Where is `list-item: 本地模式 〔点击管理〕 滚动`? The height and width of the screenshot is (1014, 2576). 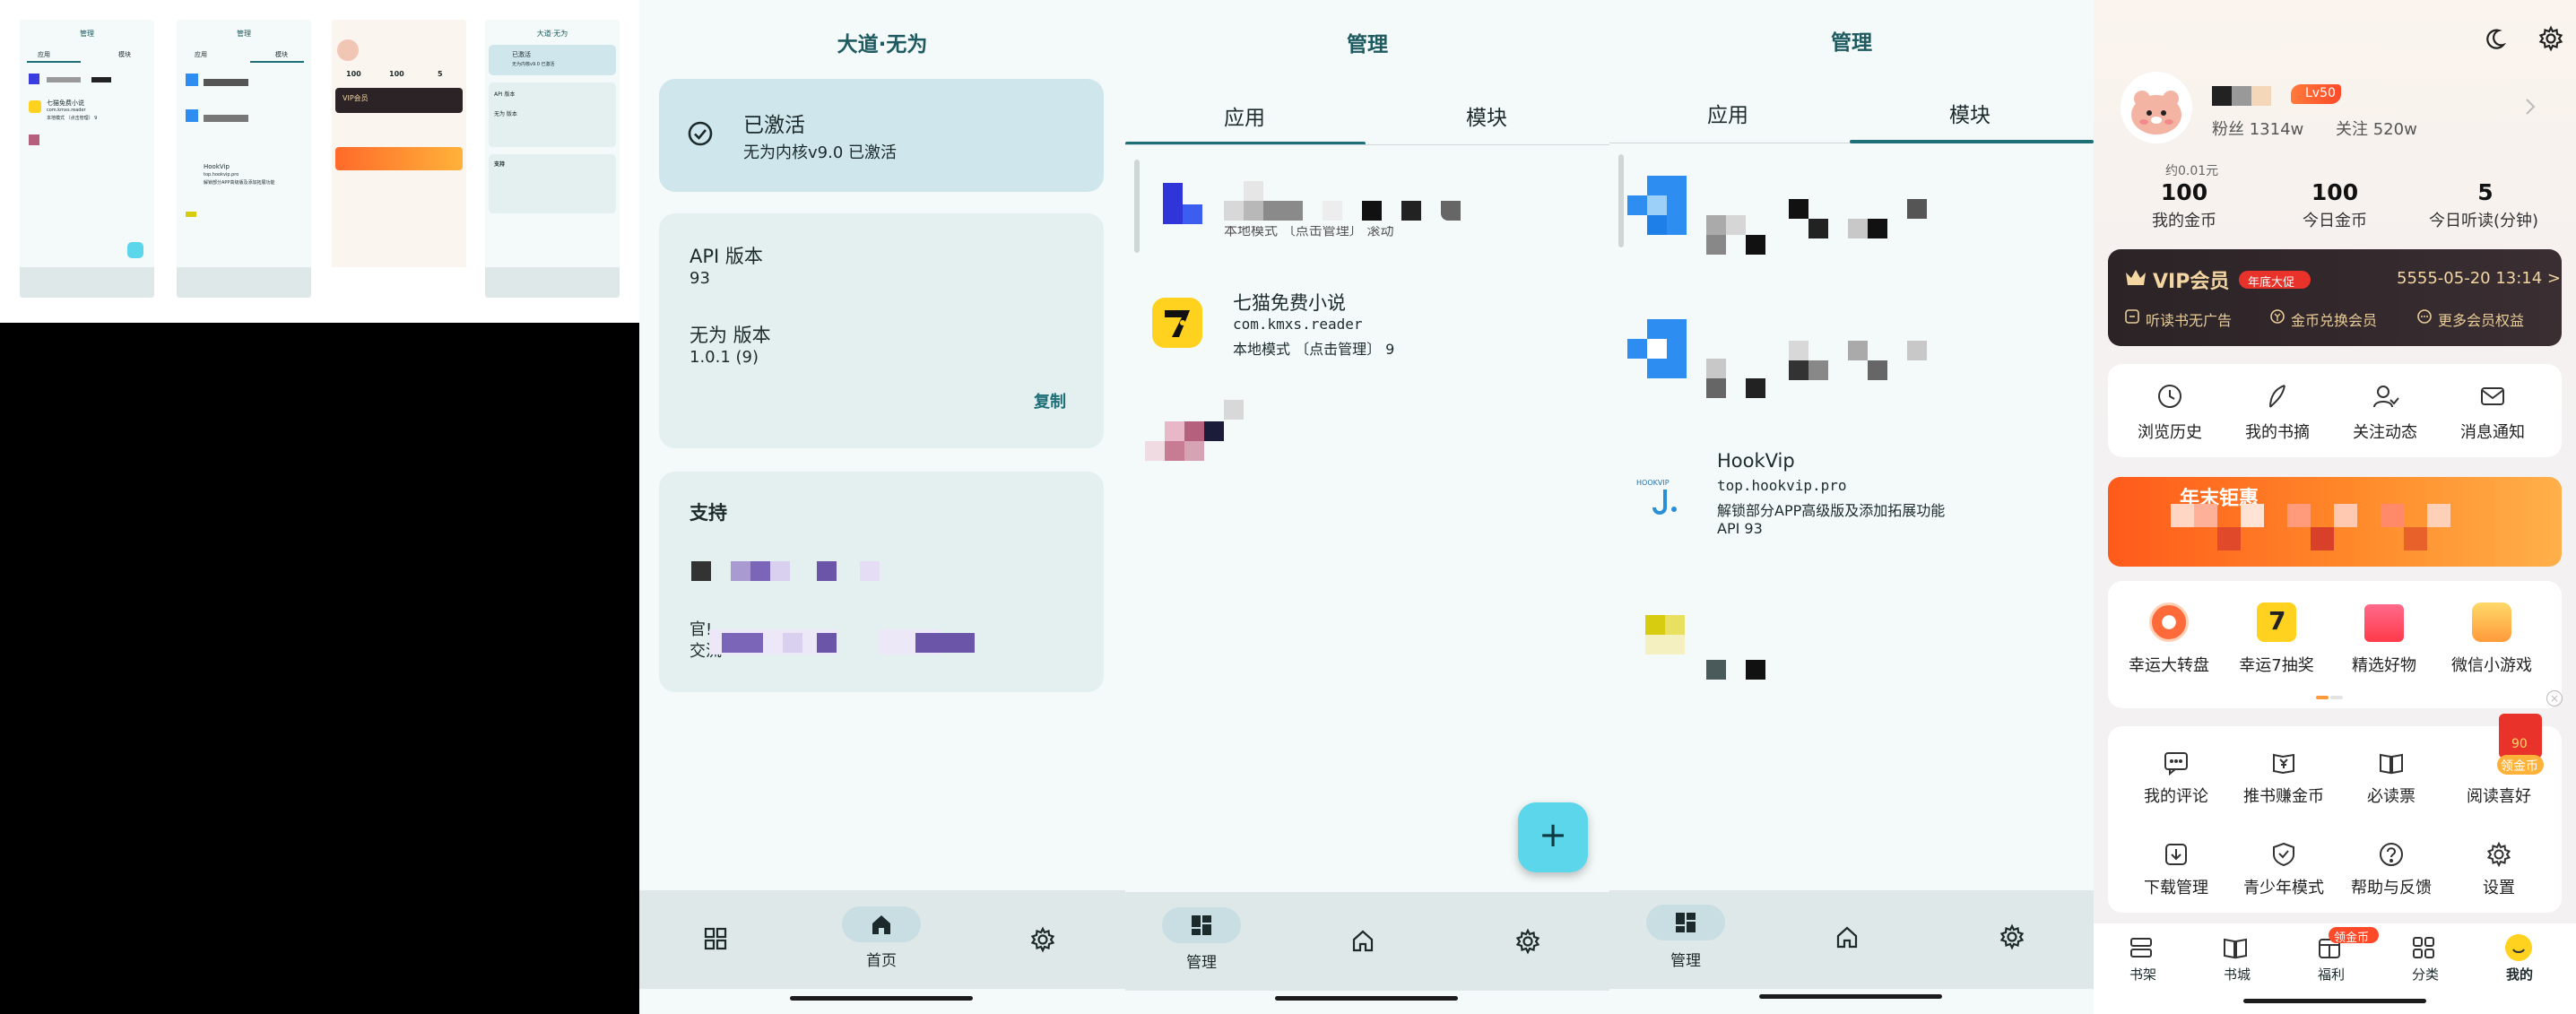 list-item: 本地模式 〔点击管理〕 滚动 is located at coordinates (1367, 212).